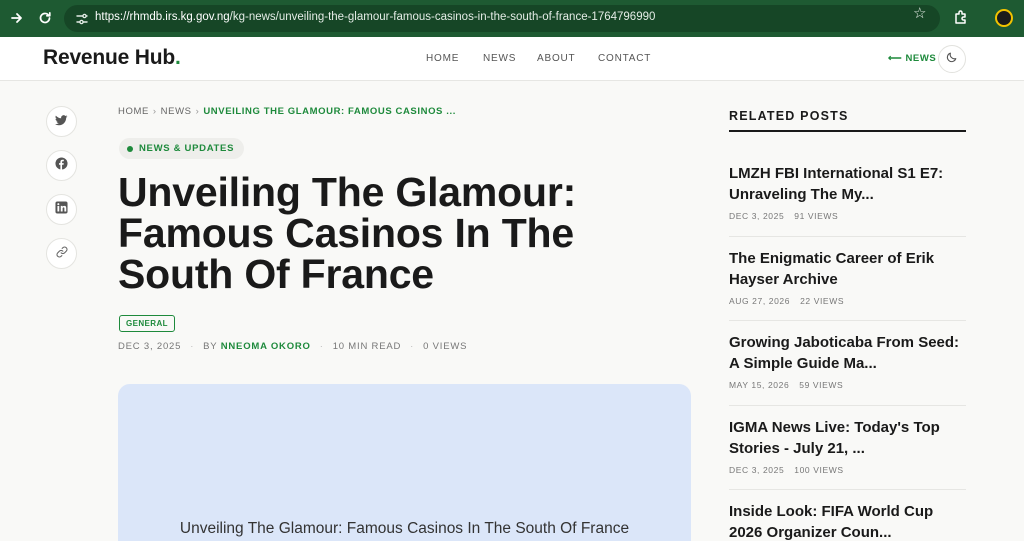 This screenshot has height=541, width=1024. What do you see at coordinates (789, 116) in the screenshot?
I see `related-posts-heading: RELATED POSTS` at bounding box center [789, 116].